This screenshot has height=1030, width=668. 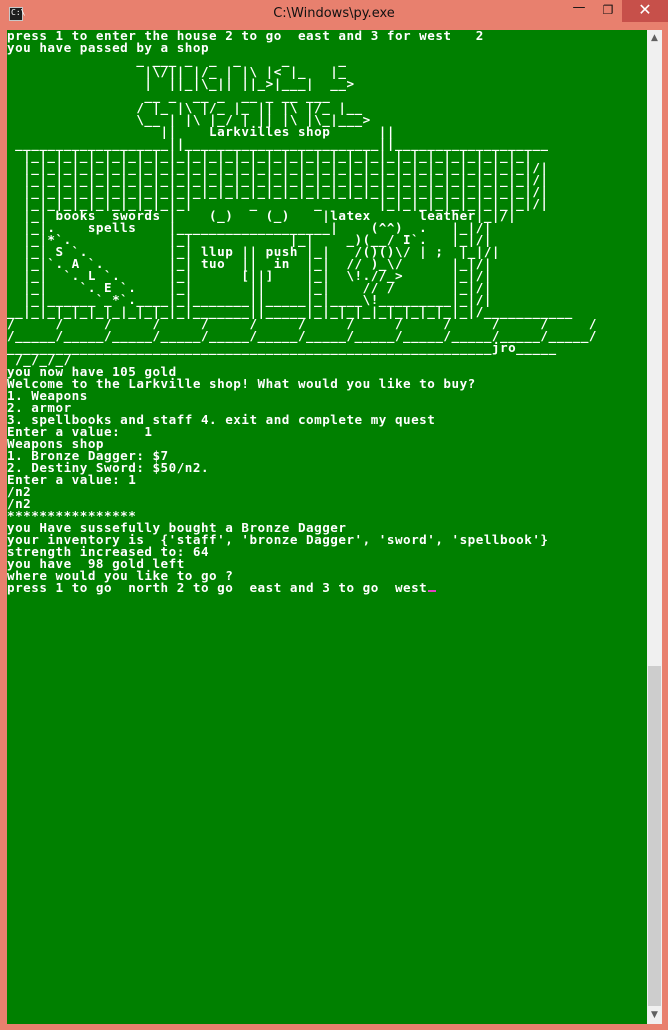 I want to click on scrollbar-thumb, so click(x=654, y=836).